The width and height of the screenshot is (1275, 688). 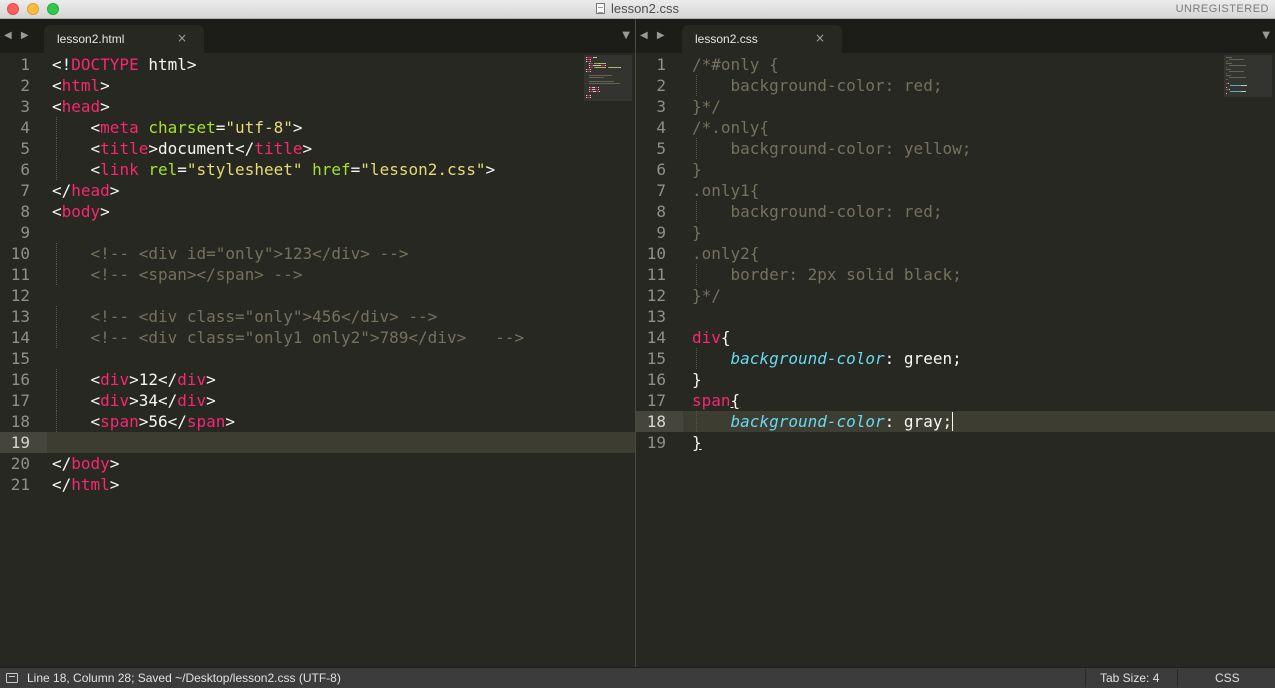 I want to click on code-line: 5 <title>document</title>, so click(x=317, y=148).